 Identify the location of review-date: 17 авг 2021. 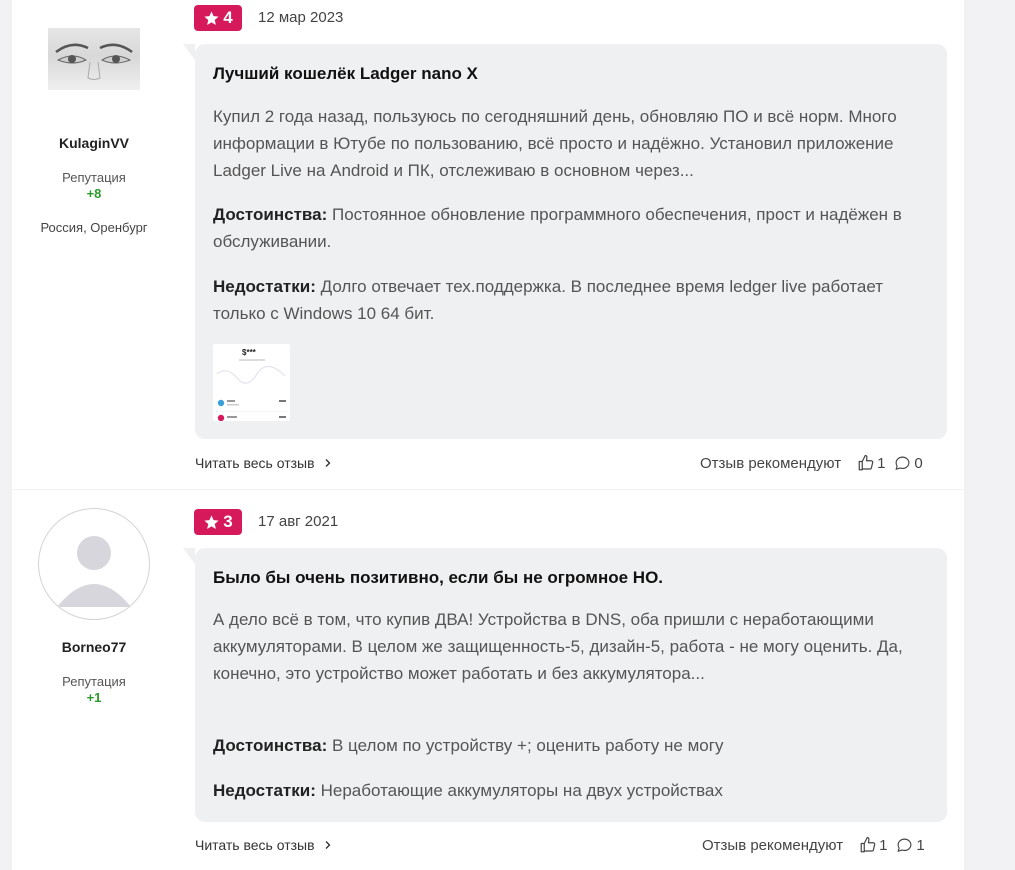
(298, 521).